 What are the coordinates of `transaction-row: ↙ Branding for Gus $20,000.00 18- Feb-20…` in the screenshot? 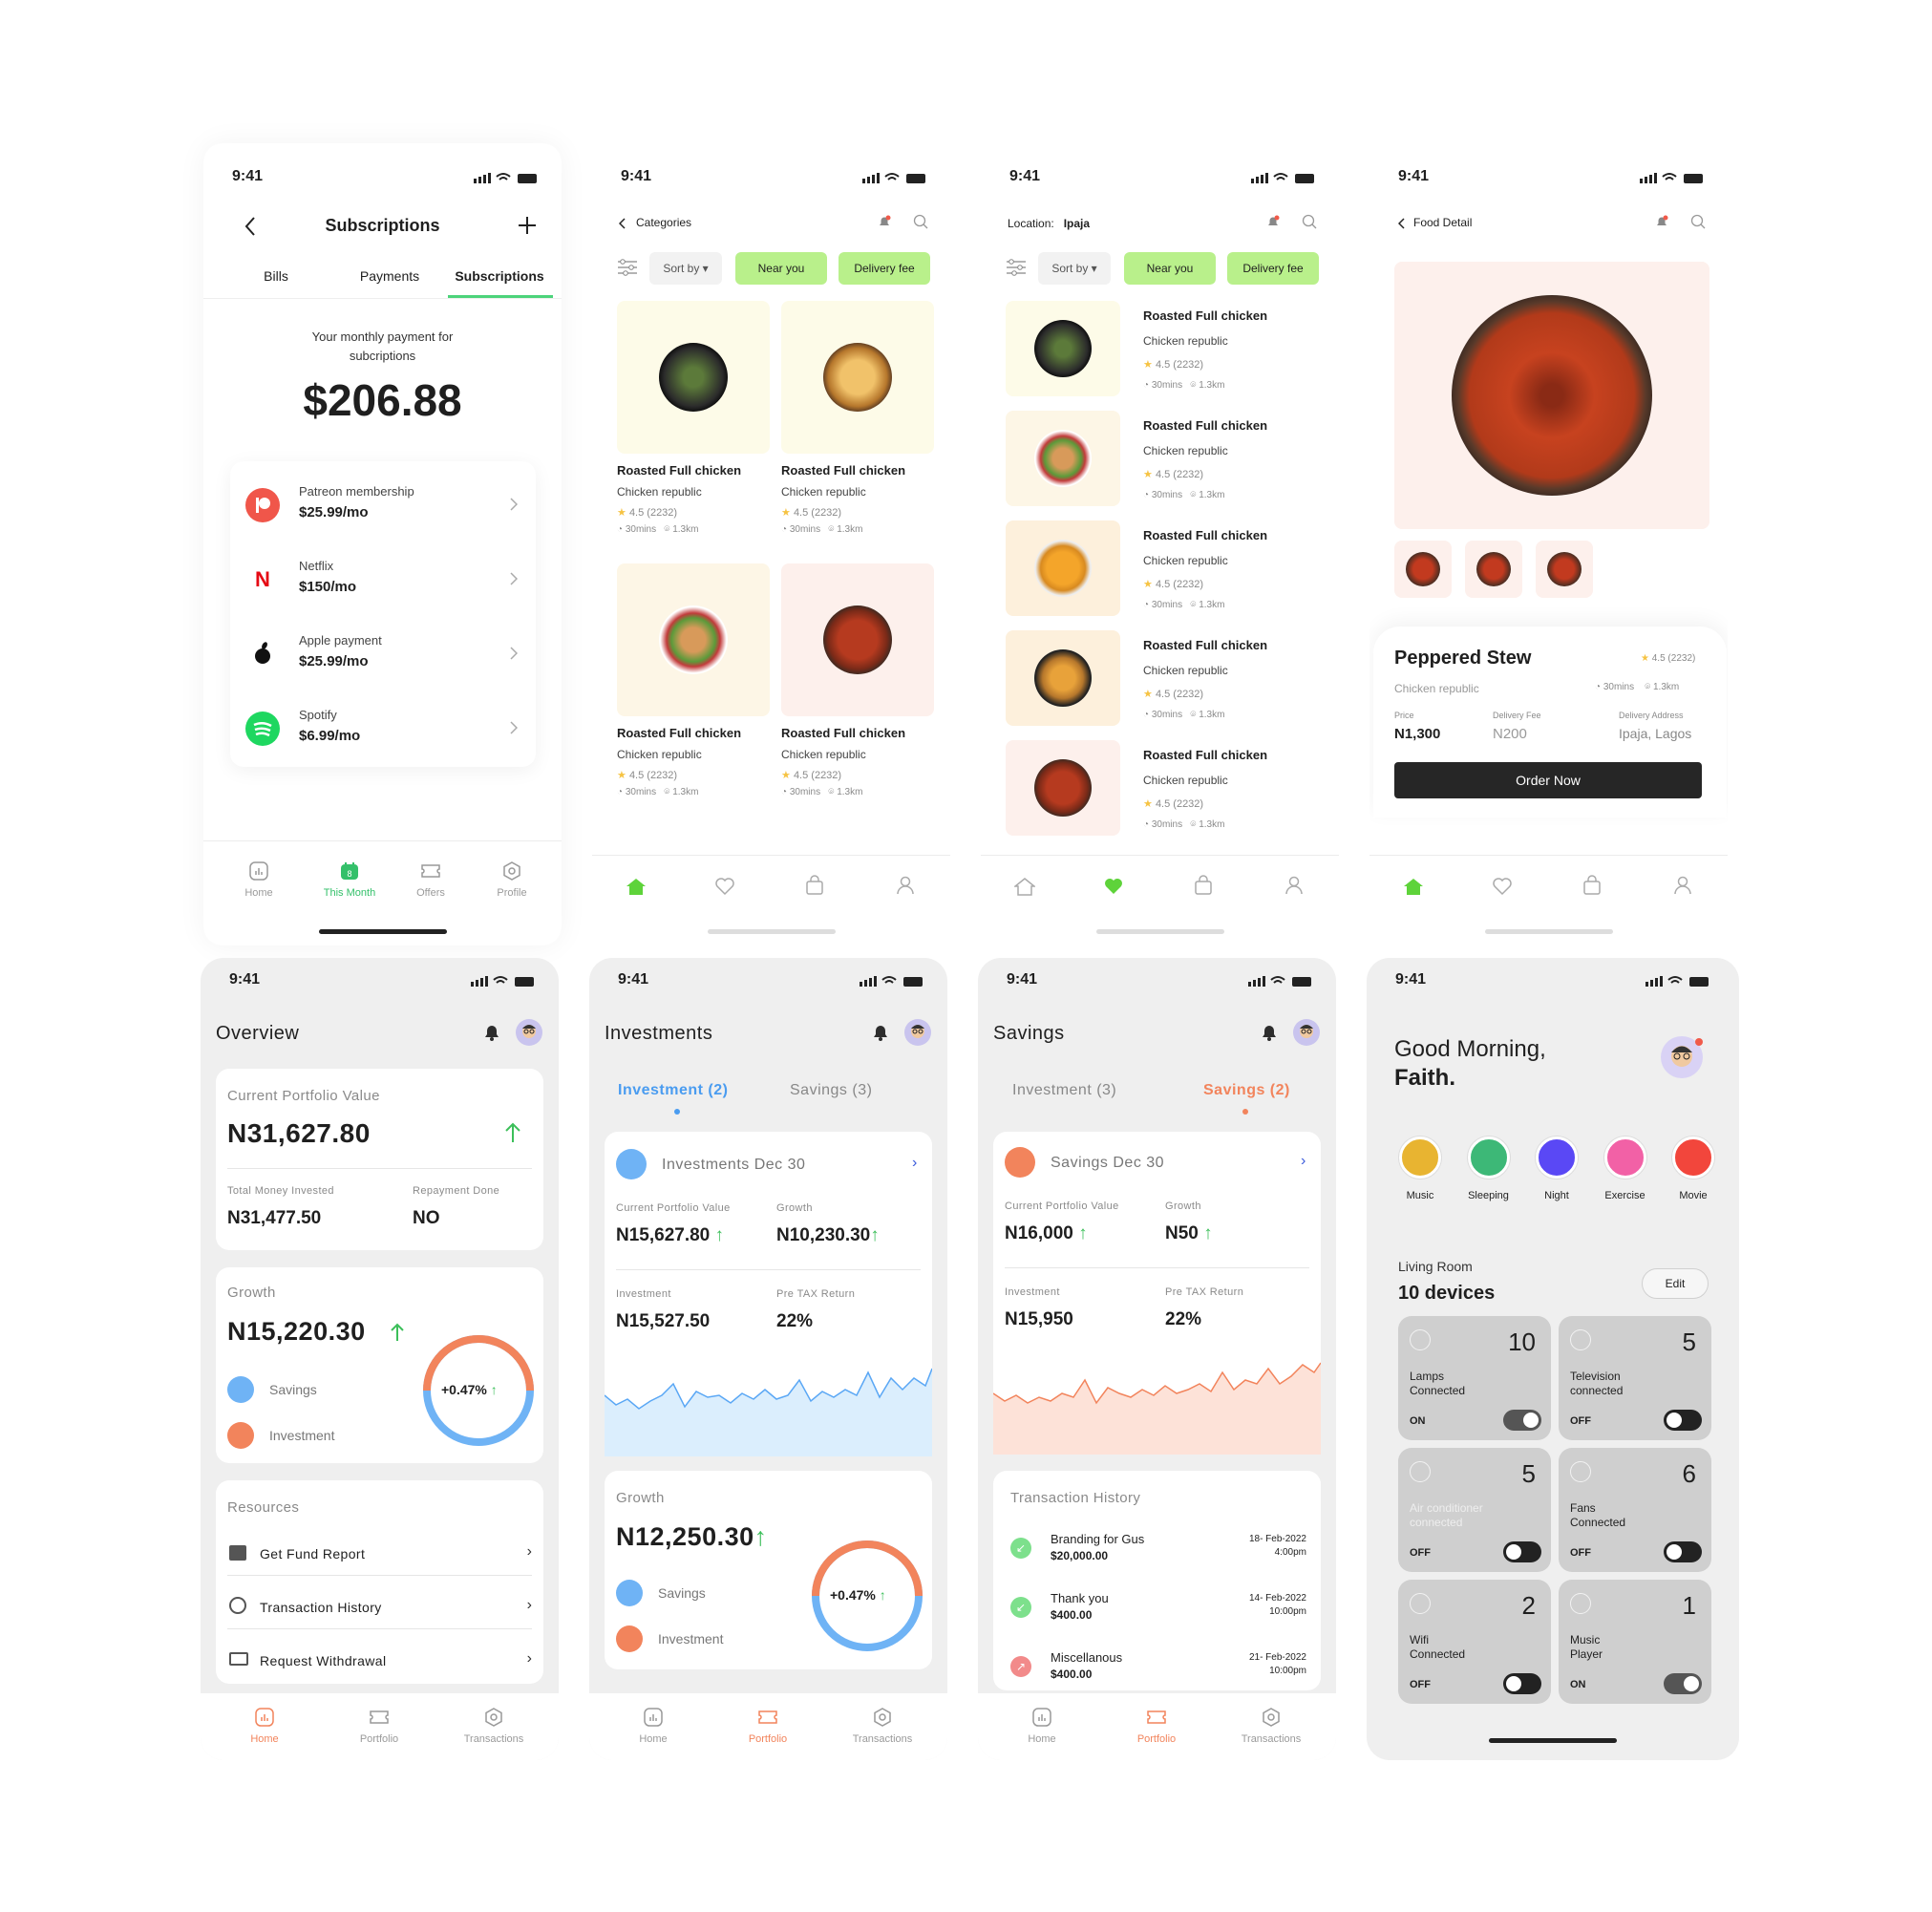 It's located at (1158, 1552).